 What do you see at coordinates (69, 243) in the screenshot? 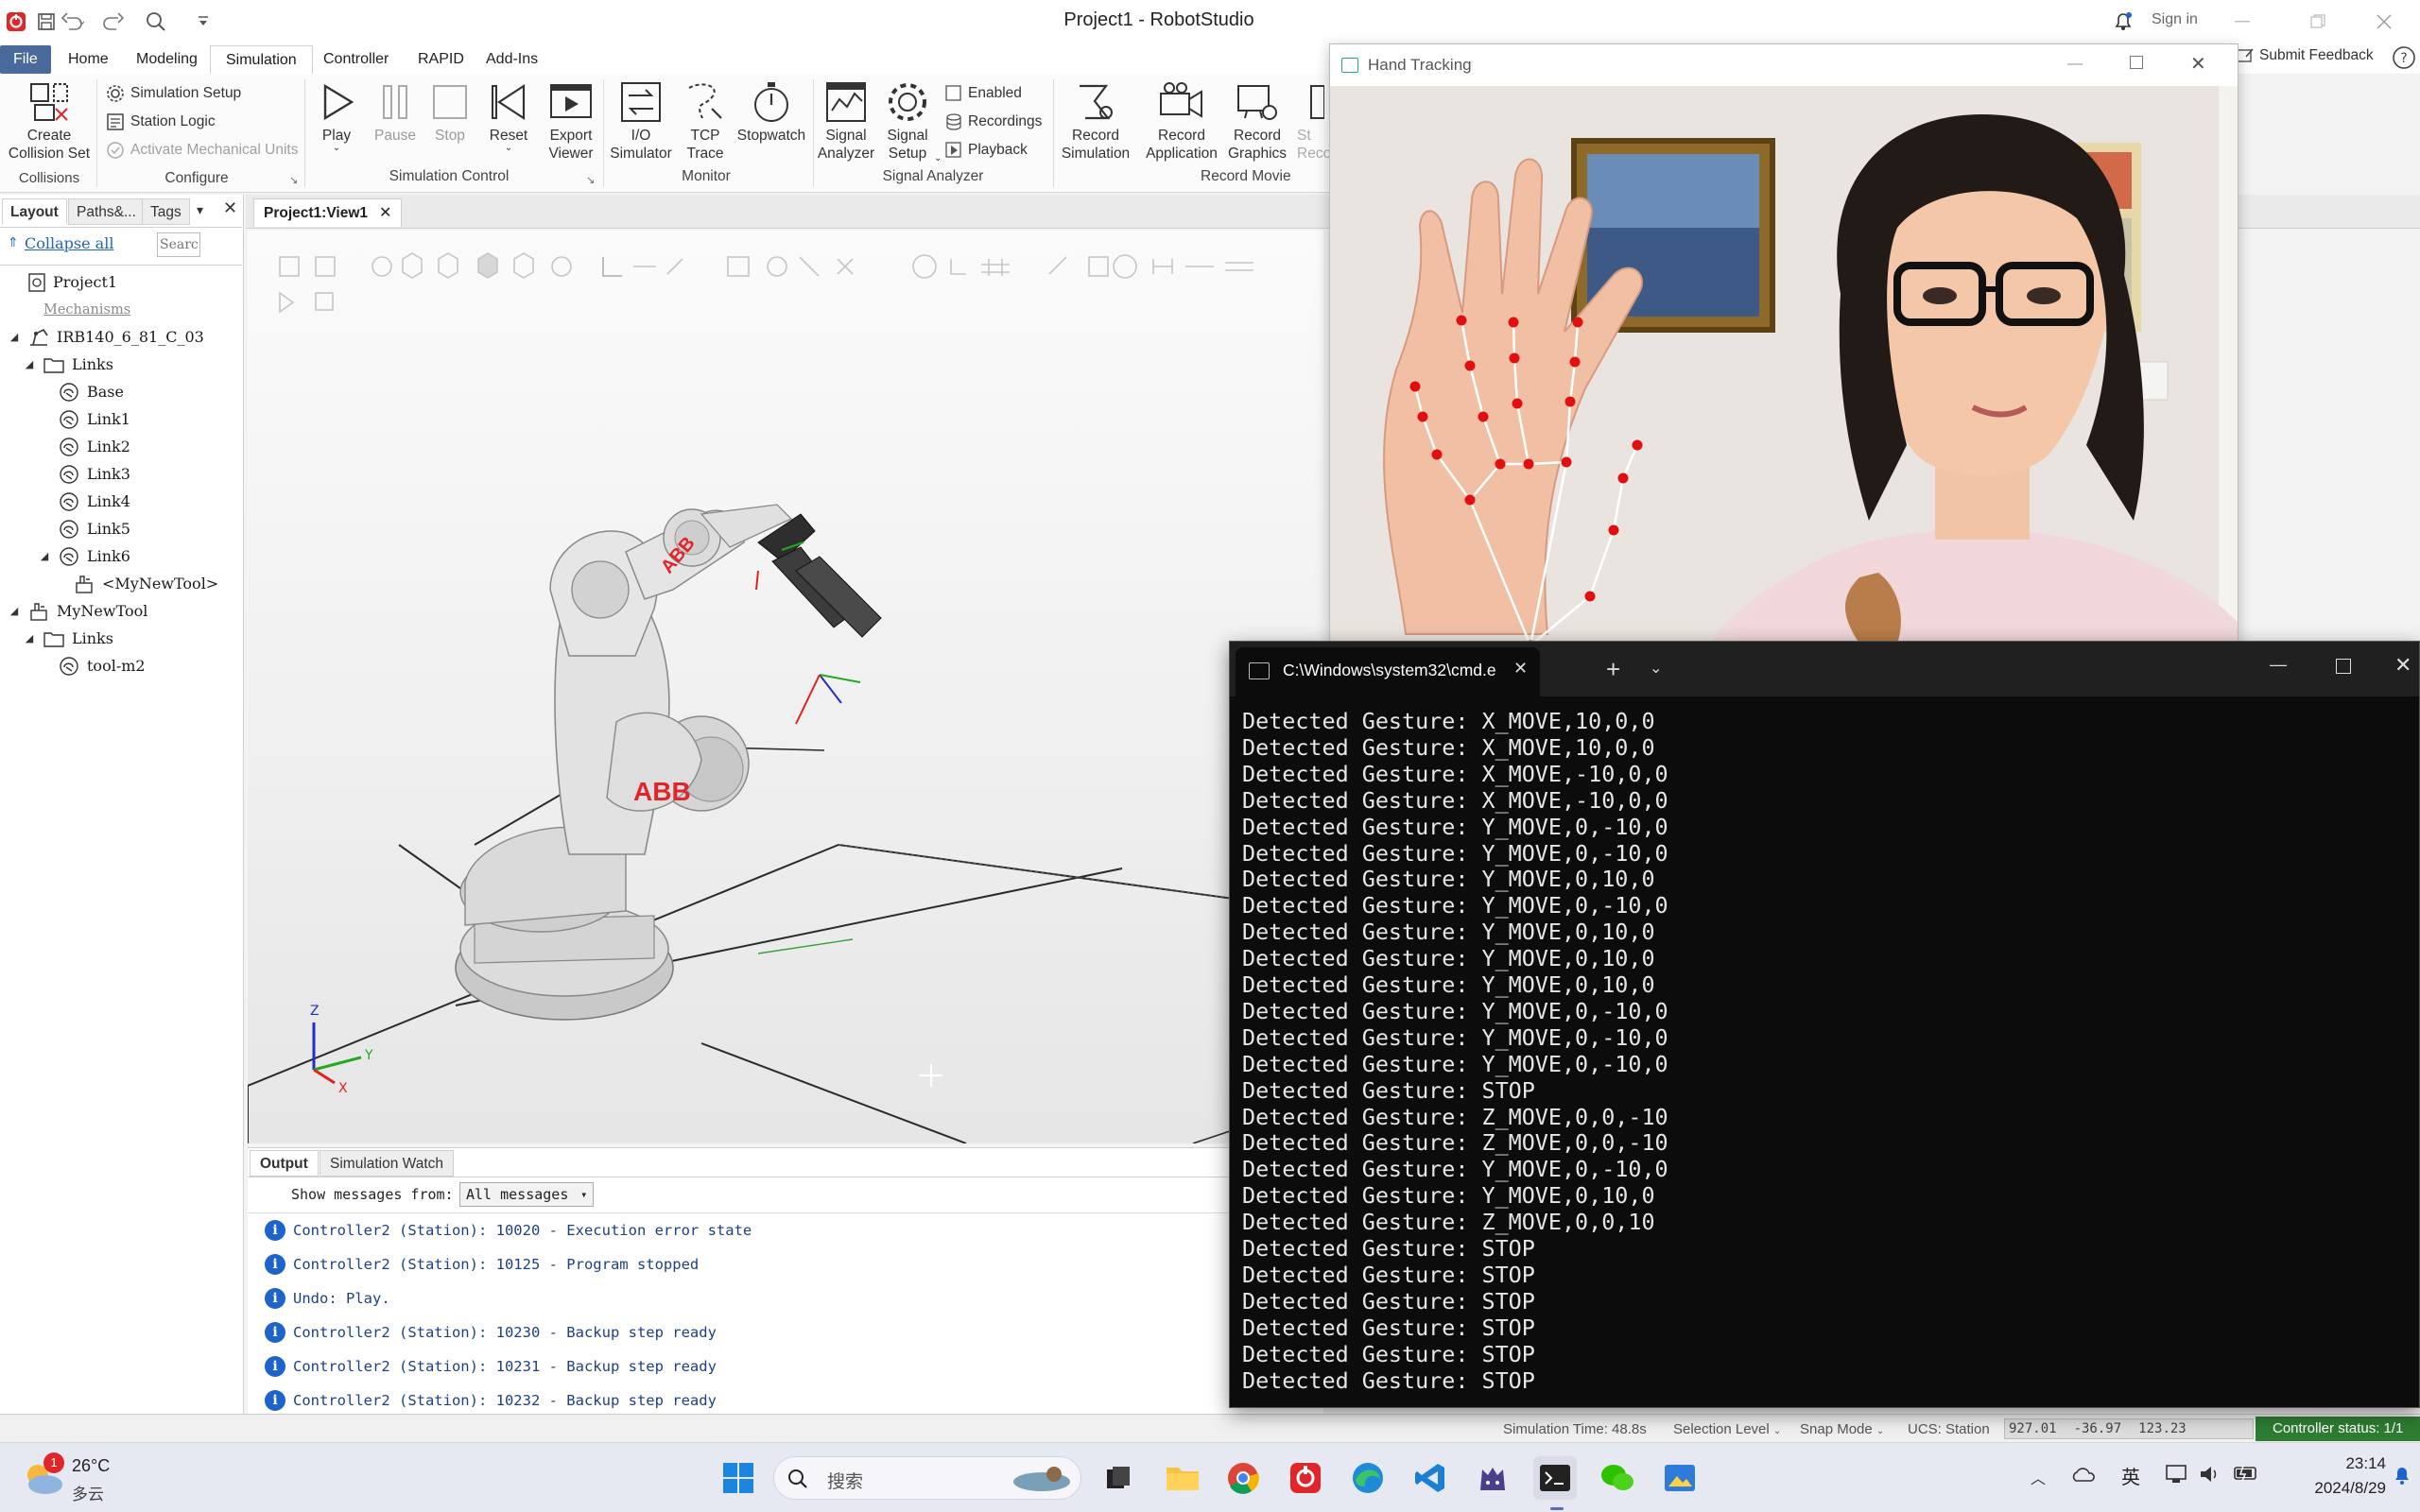
I see `collapse-all-link: Collapse all` at bounding box center [69, 243].